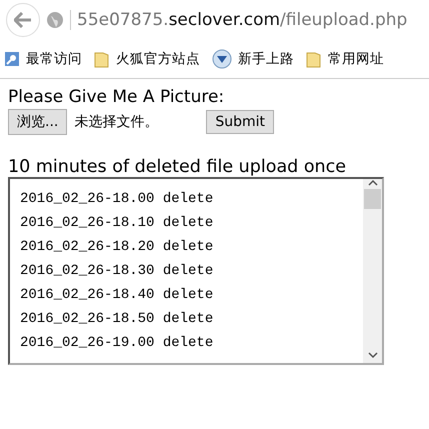 This screenshot has width=429, height=429. Describe the element at coordinates (372, 199) in the screenshot. I see `scroll-thumb` at that location.